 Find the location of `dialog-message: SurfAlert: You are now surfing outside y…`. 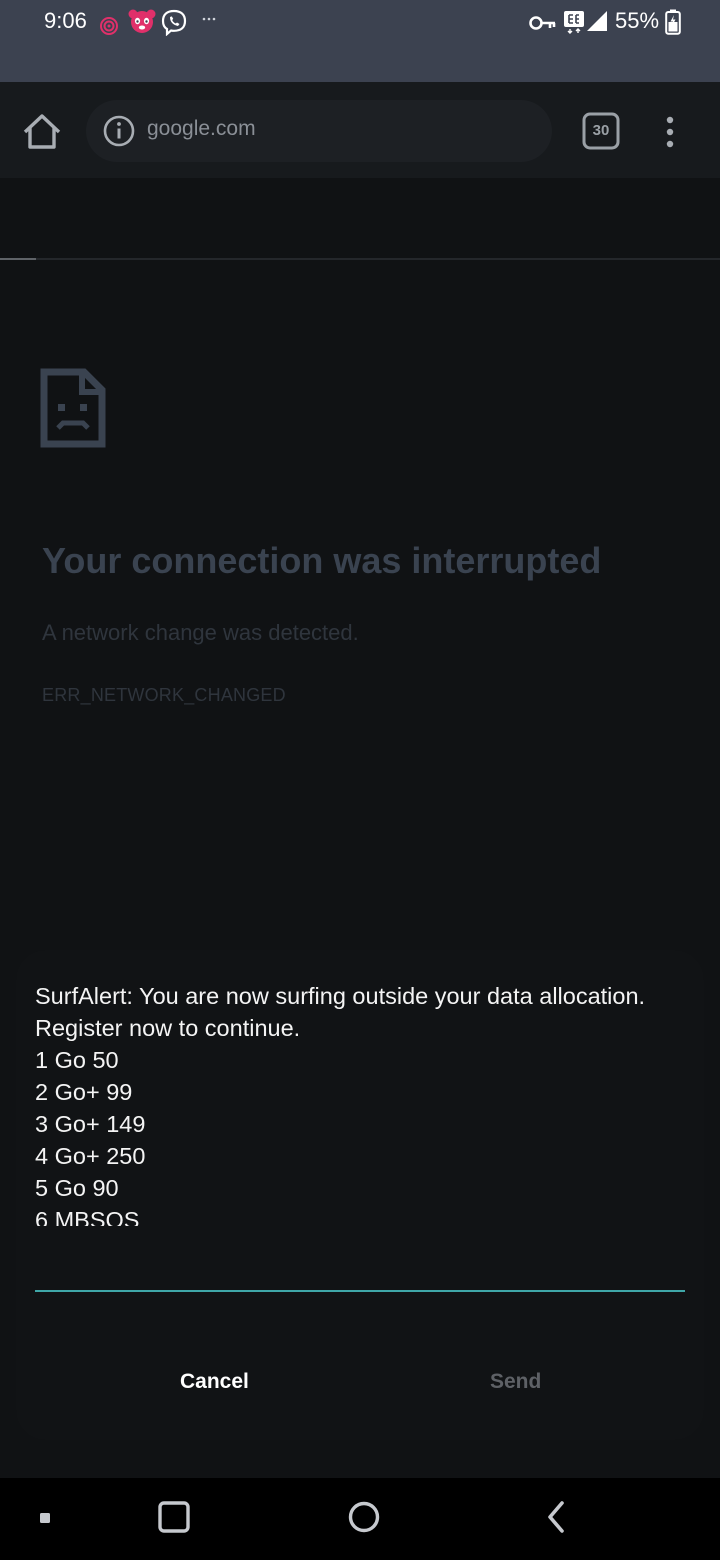

dialog-message: SurfAlert: You are now surfing outside y… is located at coordinates (365, 1103).